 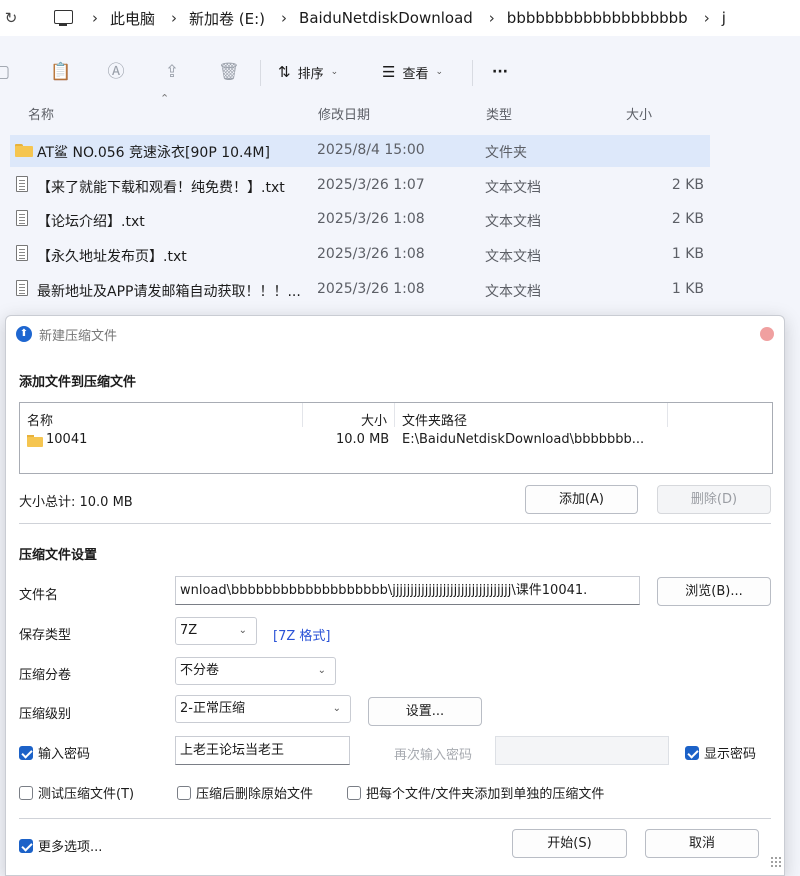 I want to click on breadcrumb-bbbb-folder: bbbbbbbbbbbbbbbbbbb, so click(x=597, y=18).